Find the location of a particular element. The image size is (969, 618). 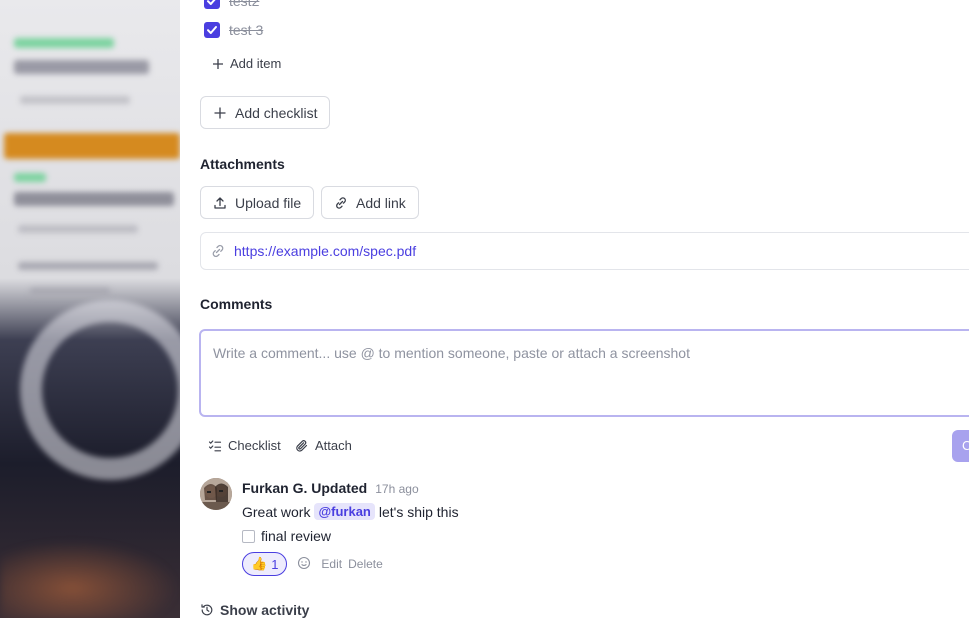

add-link-label: Add link is located at coordinates (381, 202).